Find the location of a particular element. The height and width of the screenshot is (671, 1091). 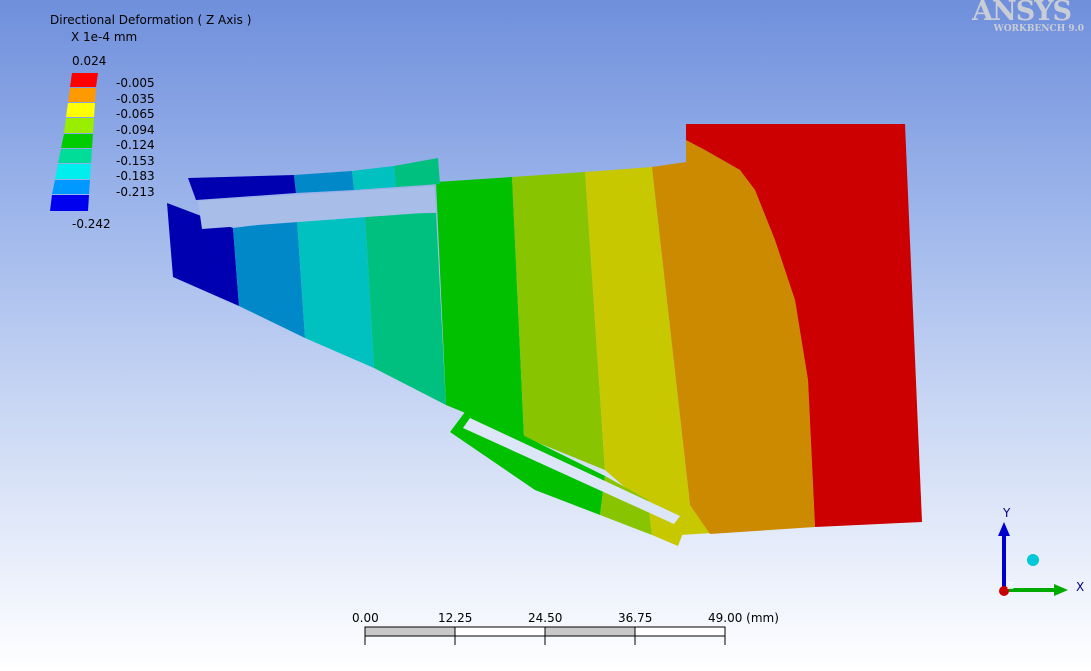

upper-arm-blue is located at coordinates (324, 182).